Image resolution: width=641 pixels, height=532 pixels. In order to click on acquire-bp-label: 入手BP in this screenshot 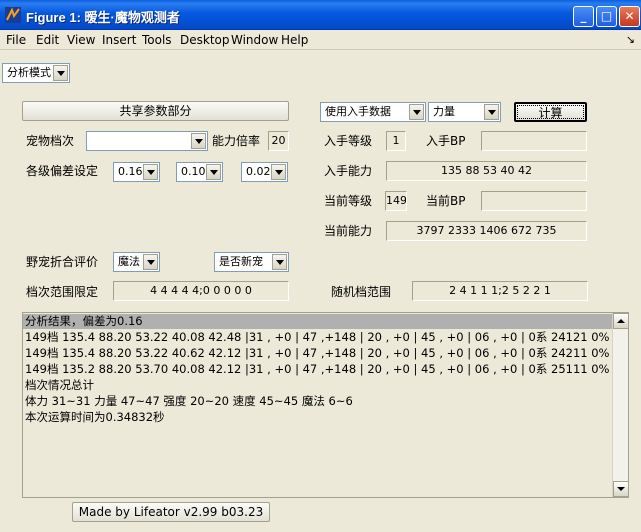, I will do `click(446, 141)`.